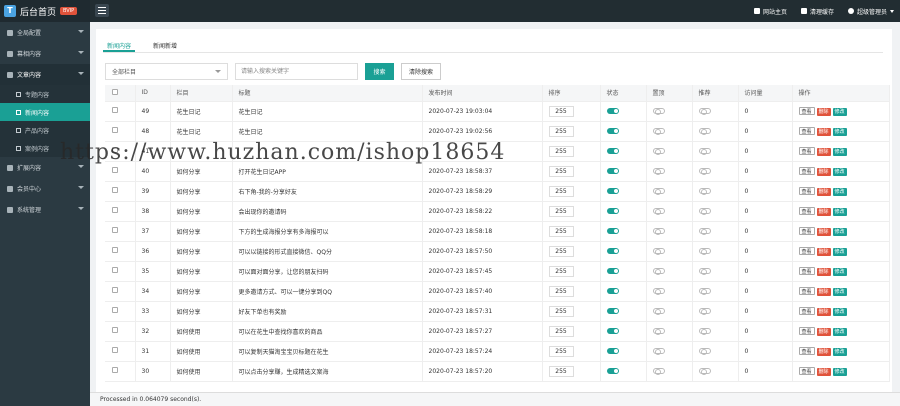 The image size is (900, 406). Describe the element at coordinates (45, 11) in the screenshot. I see `brand: T 后台首页 BVIP` at that location.